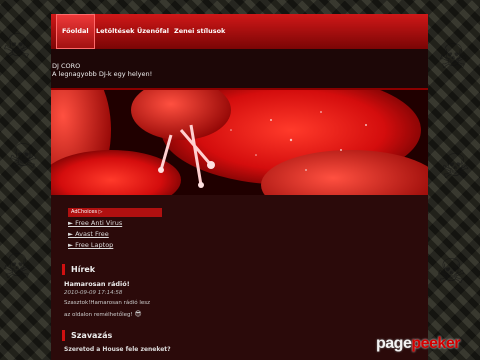  What do you see at coordinates (138, 314) in the screenshot?
I see `sunglasses-emoji-icon: 😎` at bounding box center [138, 314].